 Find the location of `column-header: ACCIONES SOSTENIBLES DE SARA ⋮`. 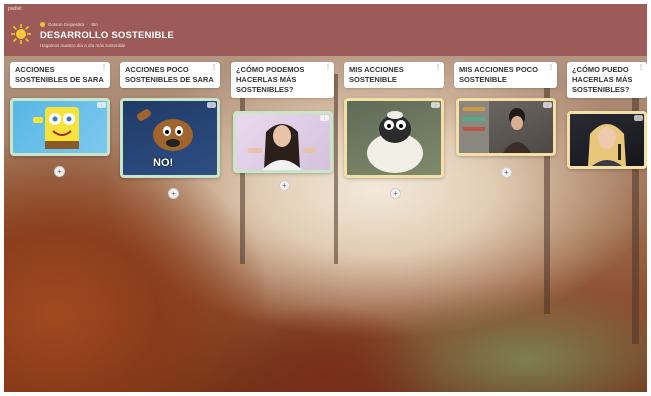

column-header: ACCIONES SOSTENIBLES DE SARA ⋮ is located at coordinates (60, 75).